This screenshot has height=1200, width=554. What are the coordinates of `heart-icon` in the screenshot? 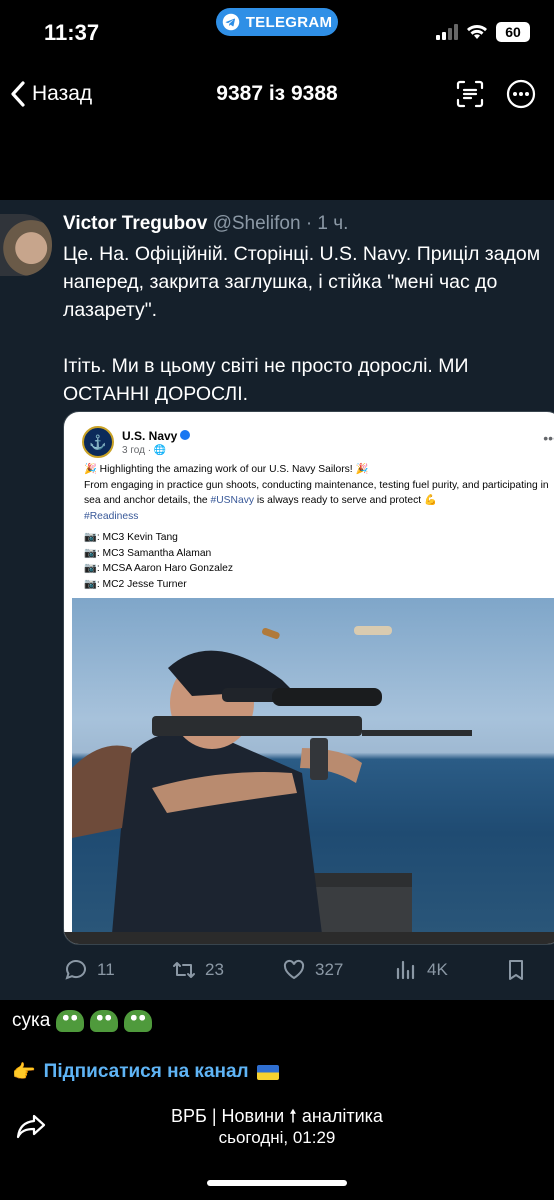 It's located at (294, 969).